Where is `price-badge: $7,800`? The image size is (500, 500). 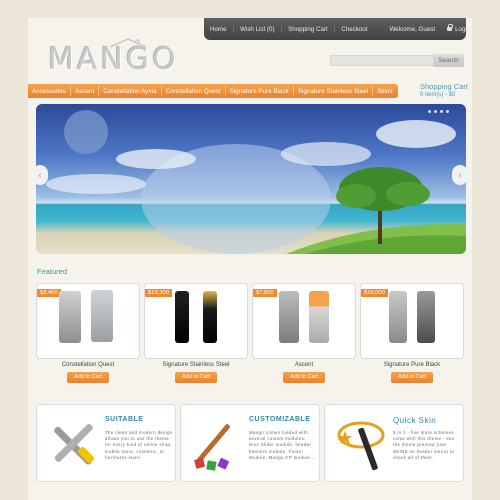 price-badge: $7,800 is located at coordinates (265, 293).